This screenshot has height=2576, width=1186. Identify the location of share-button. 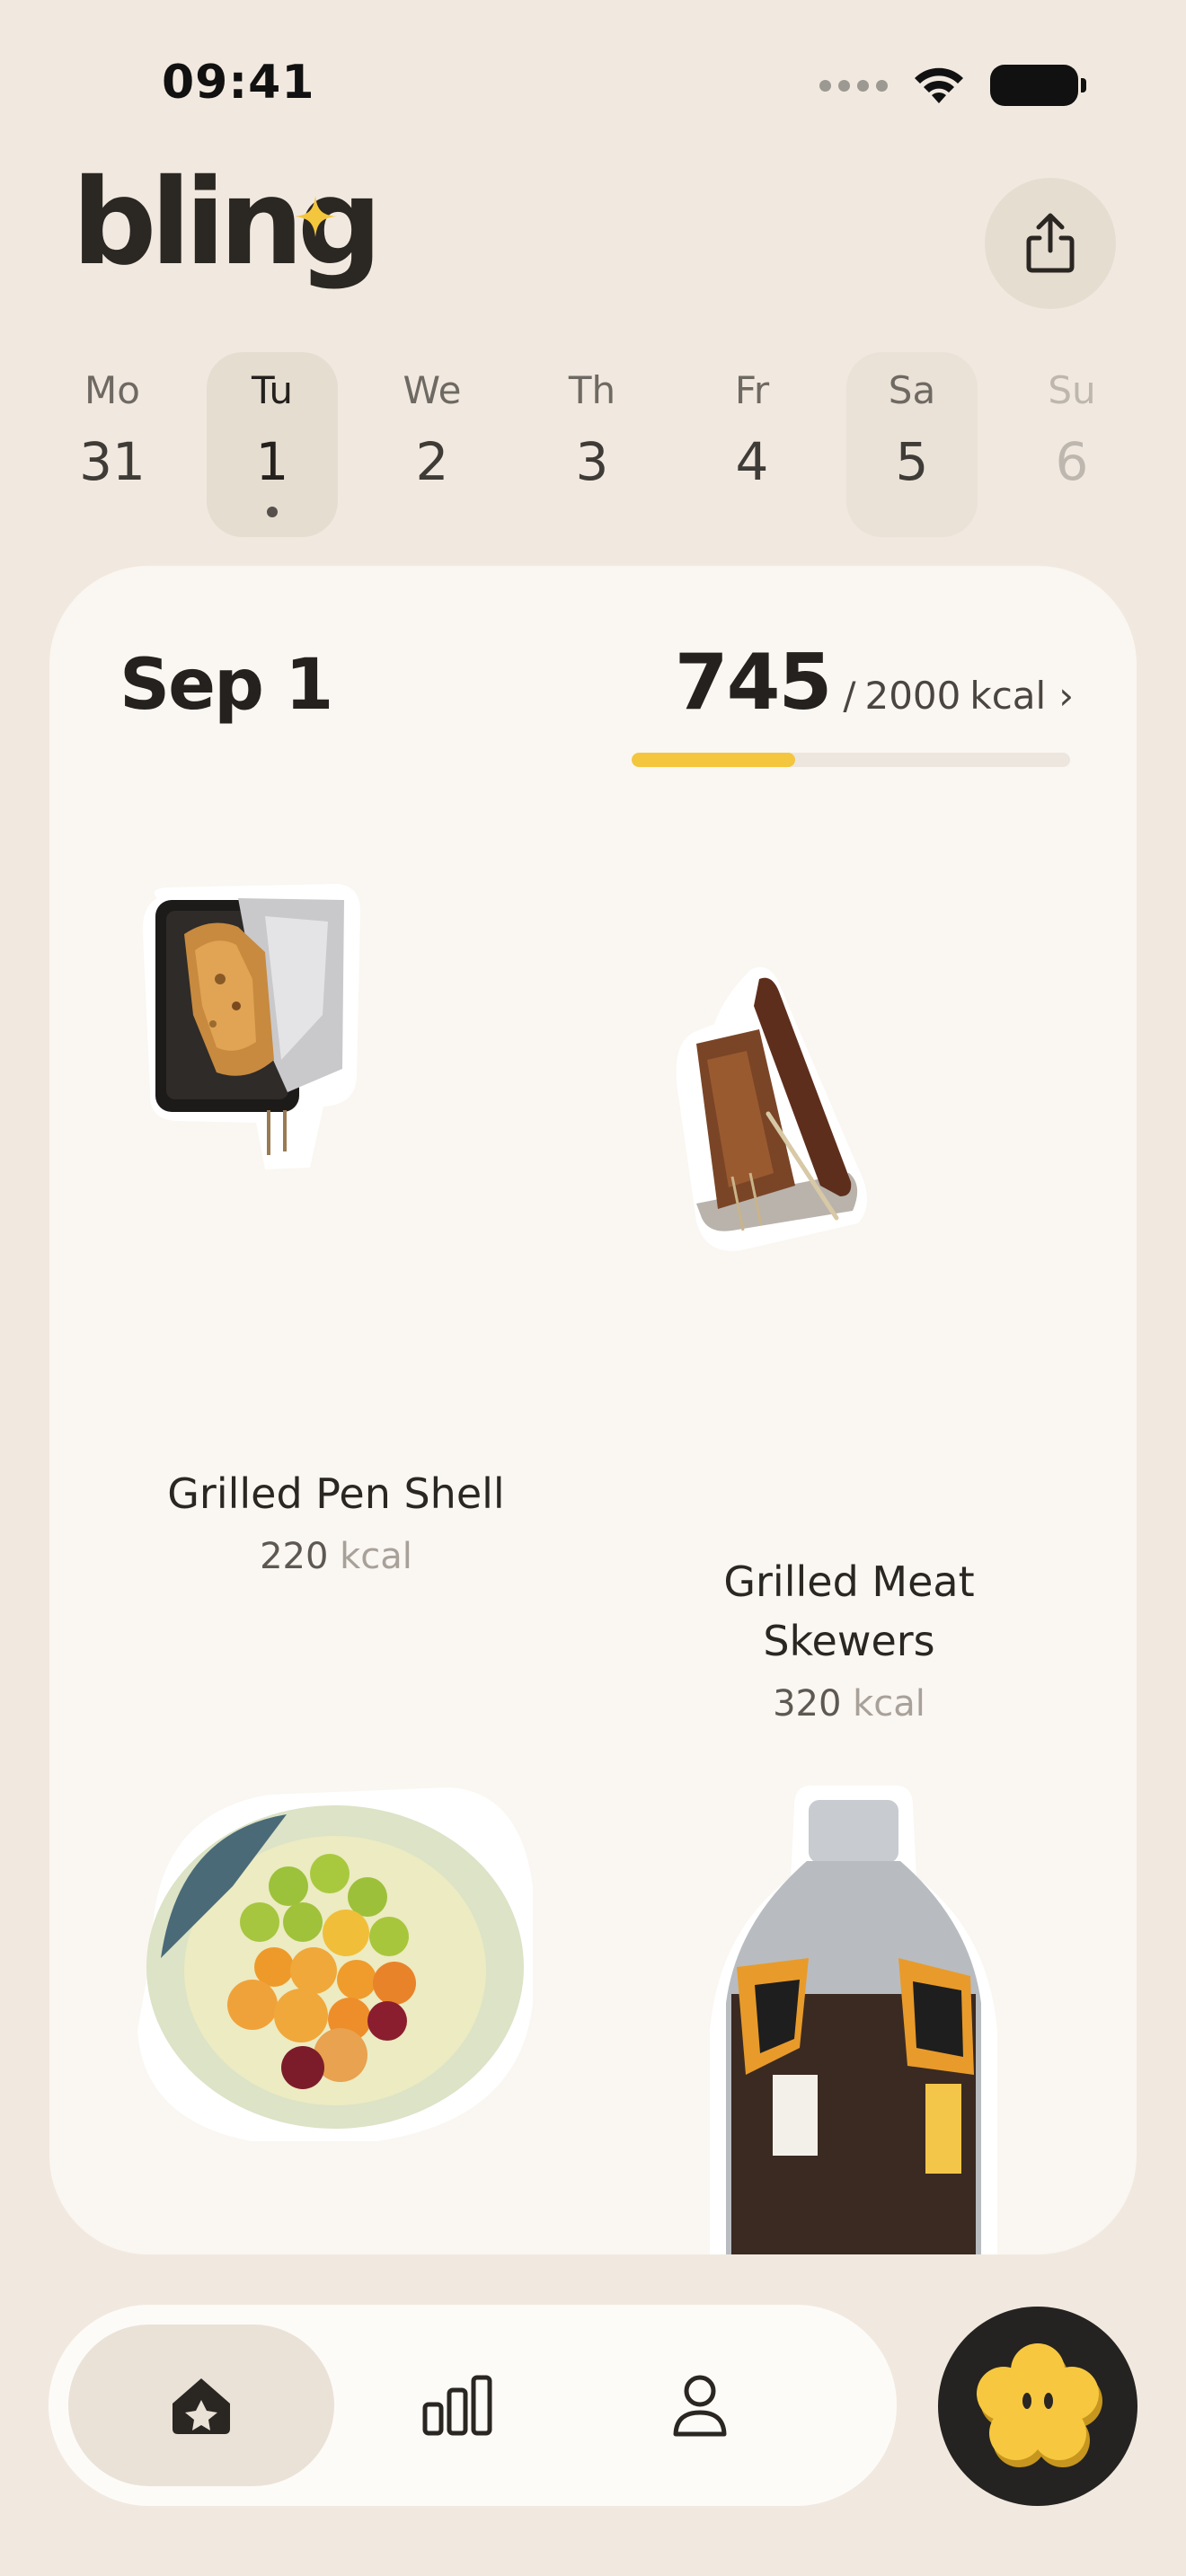
(1050, 243).